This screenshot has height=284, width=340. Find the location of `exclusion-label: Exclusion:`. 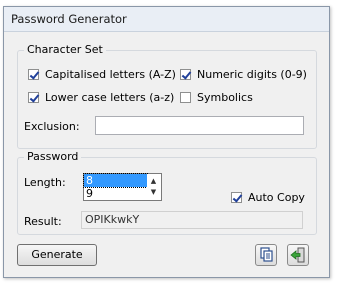

exclusion-label: Exclusion: is located at coordinates (52, 126).